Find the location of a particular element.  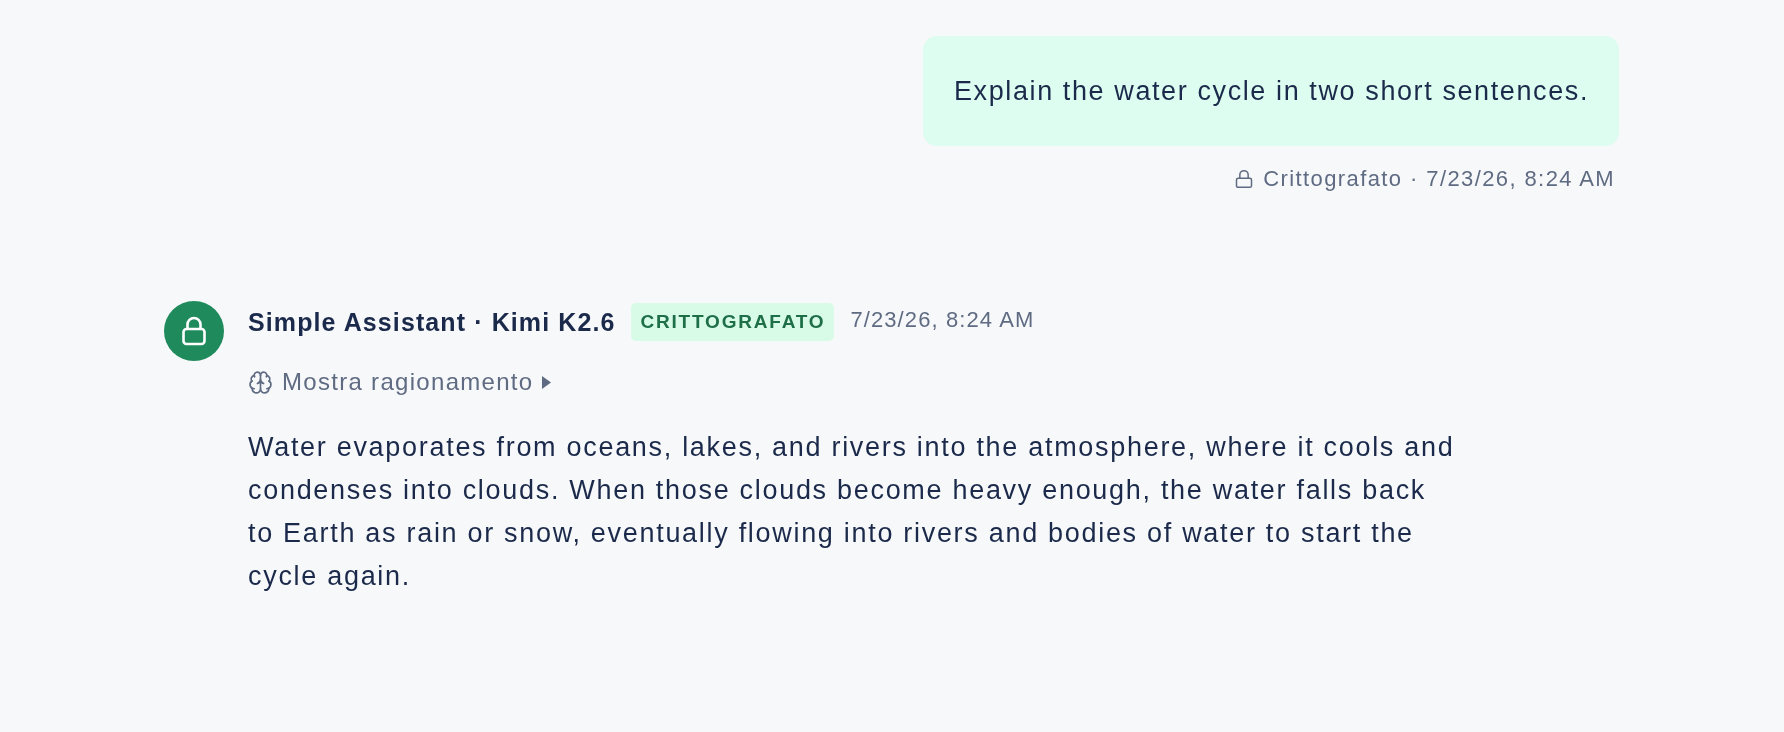

message-meta: Crittografato · 7/23/26, 8:24 AM is located at coordinates (1439, 179).